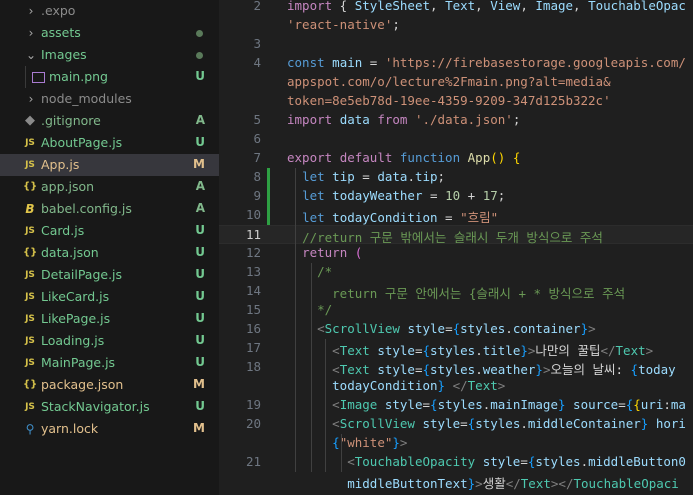 The height and width of the screenshot is (495, 693). I want to click on explorer-item-label: node_modules, so click(86, 98).